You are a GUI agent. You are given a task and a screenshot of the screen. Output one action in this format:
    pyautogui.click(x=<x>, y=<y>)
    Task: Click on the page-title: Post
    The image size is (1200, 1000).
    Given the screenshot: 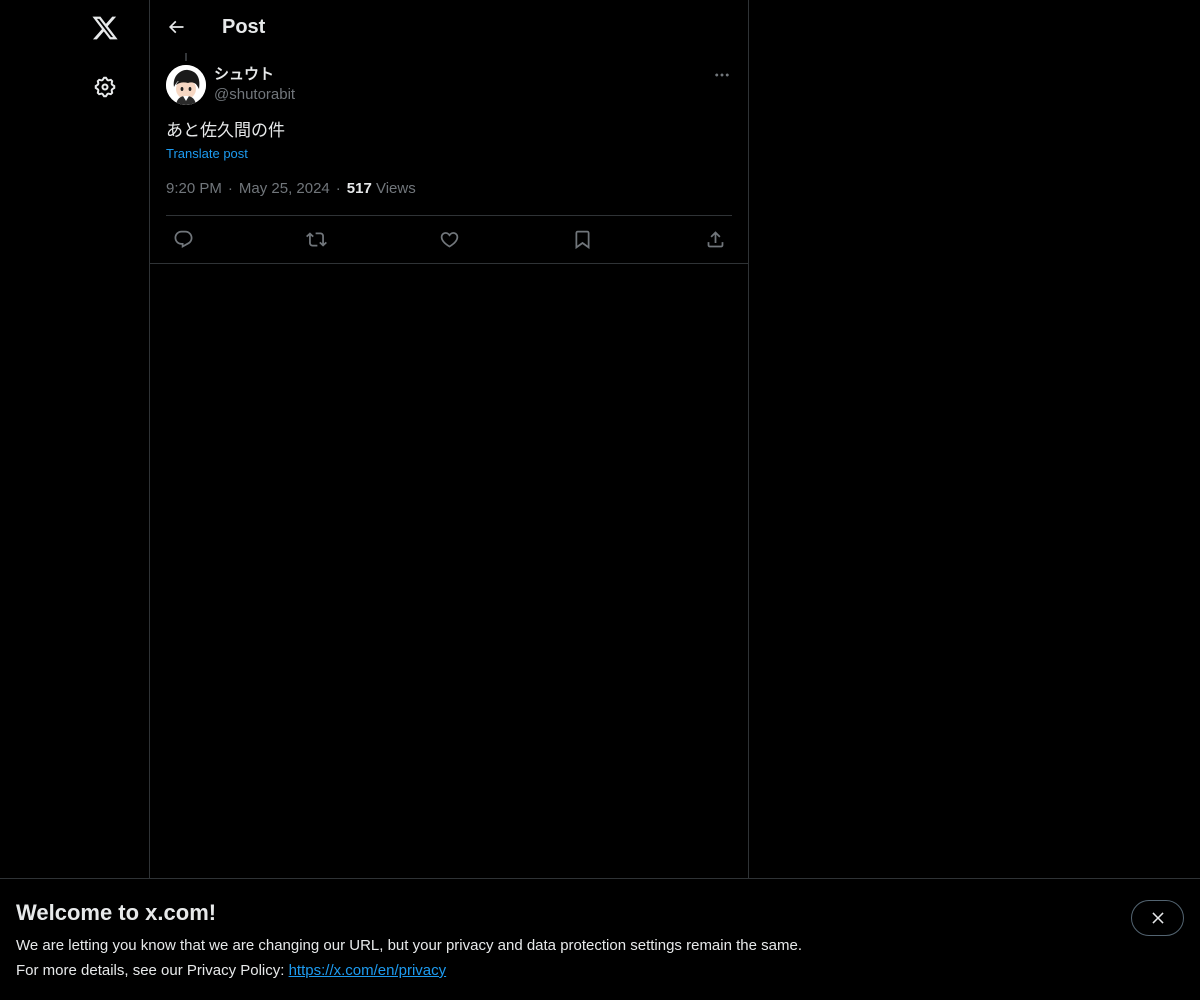 What is the action you would take?
    pyautogui.click(x=244, y=27)
    